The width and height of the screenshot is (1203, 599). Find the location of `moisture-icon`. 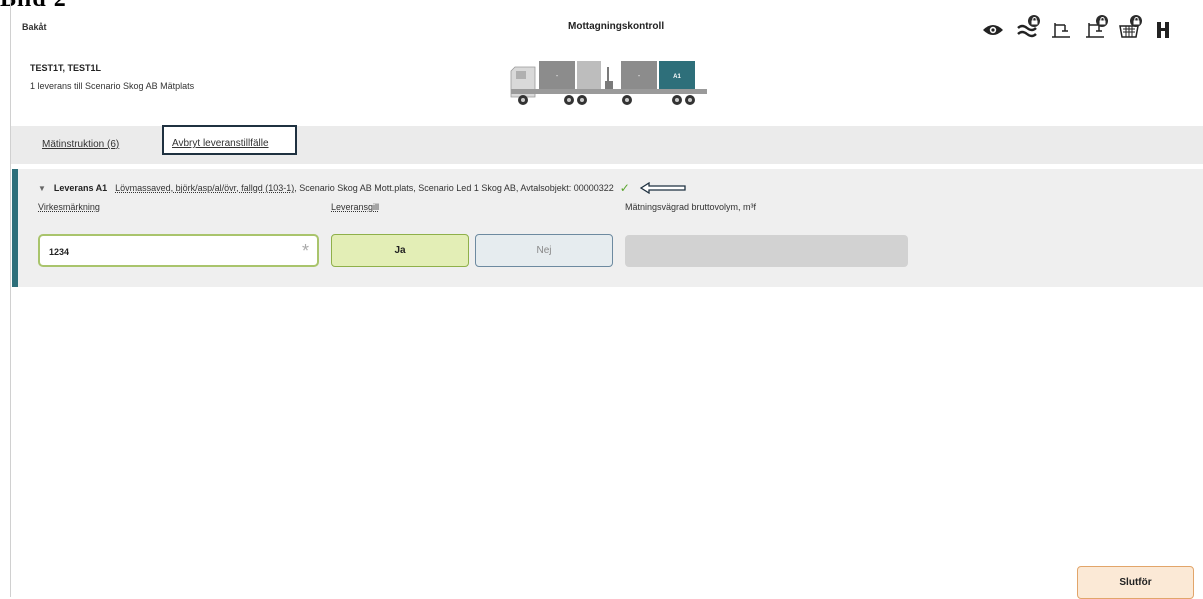

moisture-icon is located at coordinates (1027, 30).